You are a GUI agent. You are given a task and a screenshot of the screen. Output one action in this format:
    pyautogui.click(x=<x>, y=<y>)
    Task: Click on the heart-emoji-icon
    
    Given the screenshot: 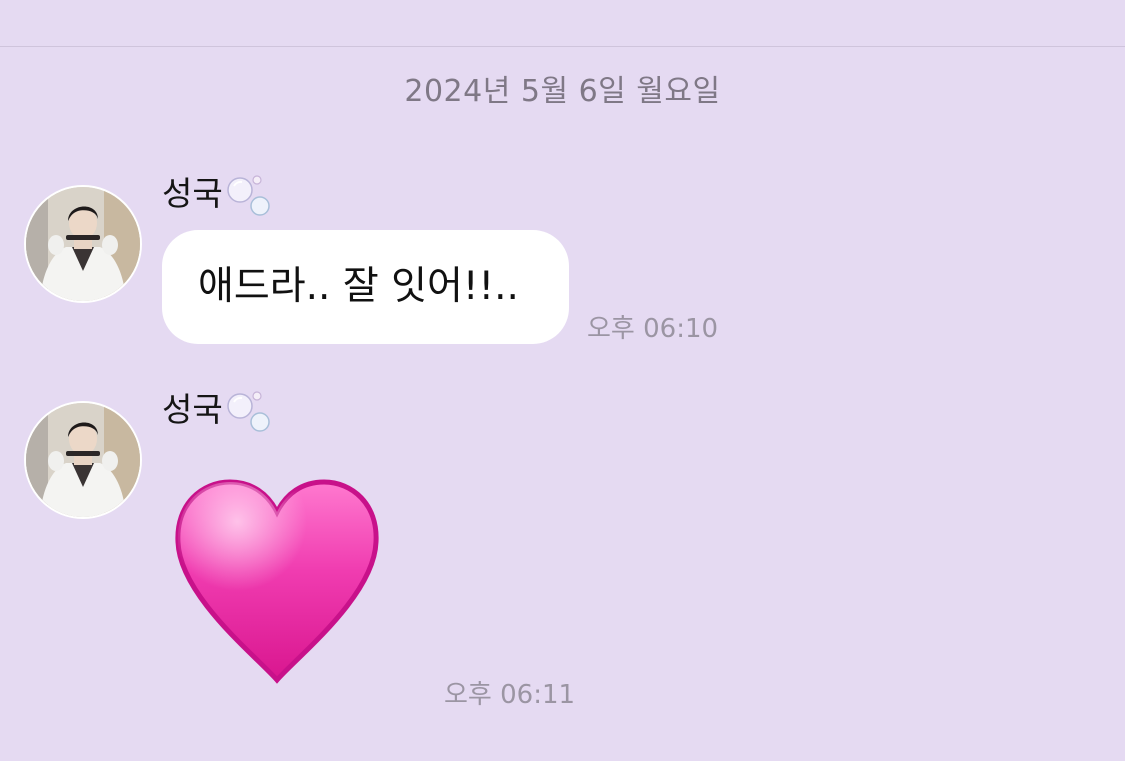 What is the action you would take?
    pyautogui.click(x=277, y=581)
    